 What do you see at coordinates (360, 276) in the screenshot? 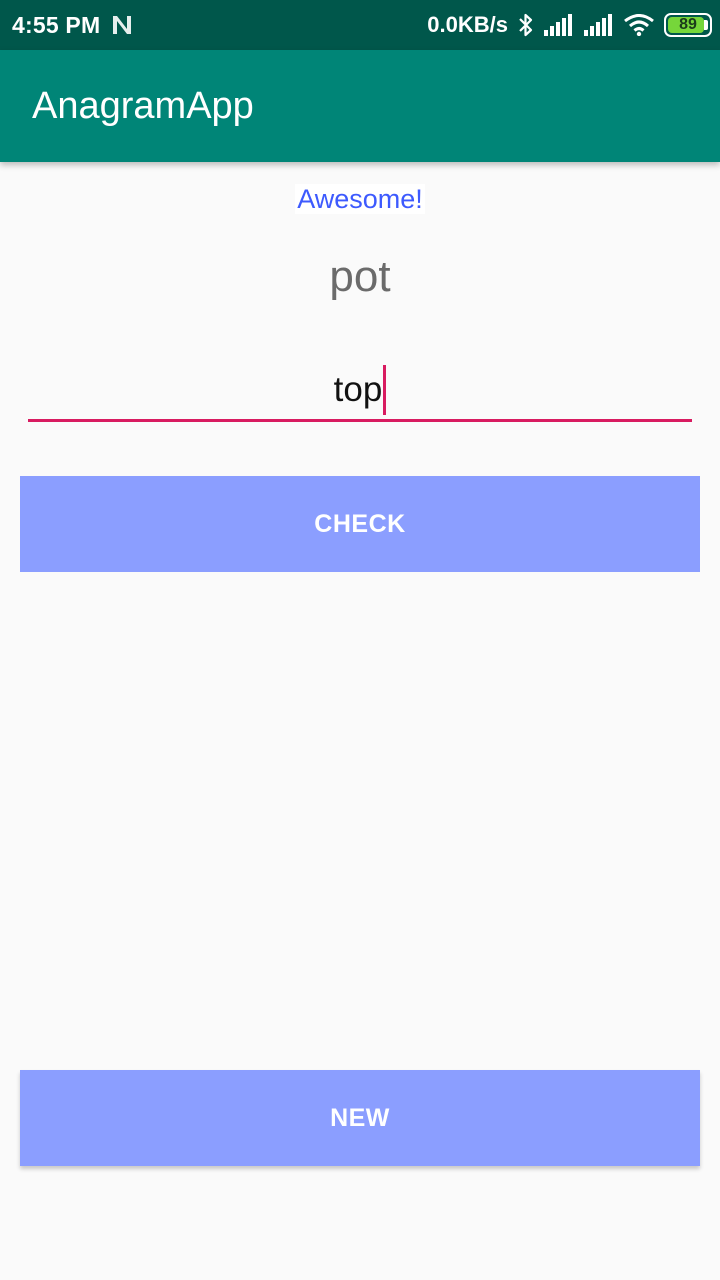
I see `scrambled-word: pot` at bounding box center [360, 276].